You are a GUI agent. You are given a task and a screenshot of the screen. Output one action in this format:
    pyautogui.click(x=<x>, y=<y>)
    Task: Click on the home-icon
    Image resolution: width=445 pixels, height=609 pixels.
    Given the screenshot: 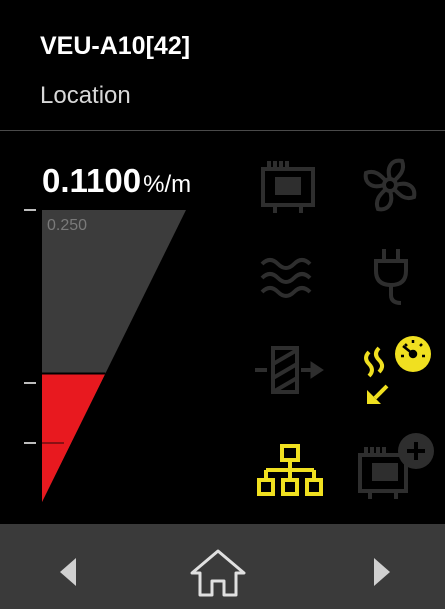 What is the action you would take?
    pyautogui.click(x=218, y=573)
    